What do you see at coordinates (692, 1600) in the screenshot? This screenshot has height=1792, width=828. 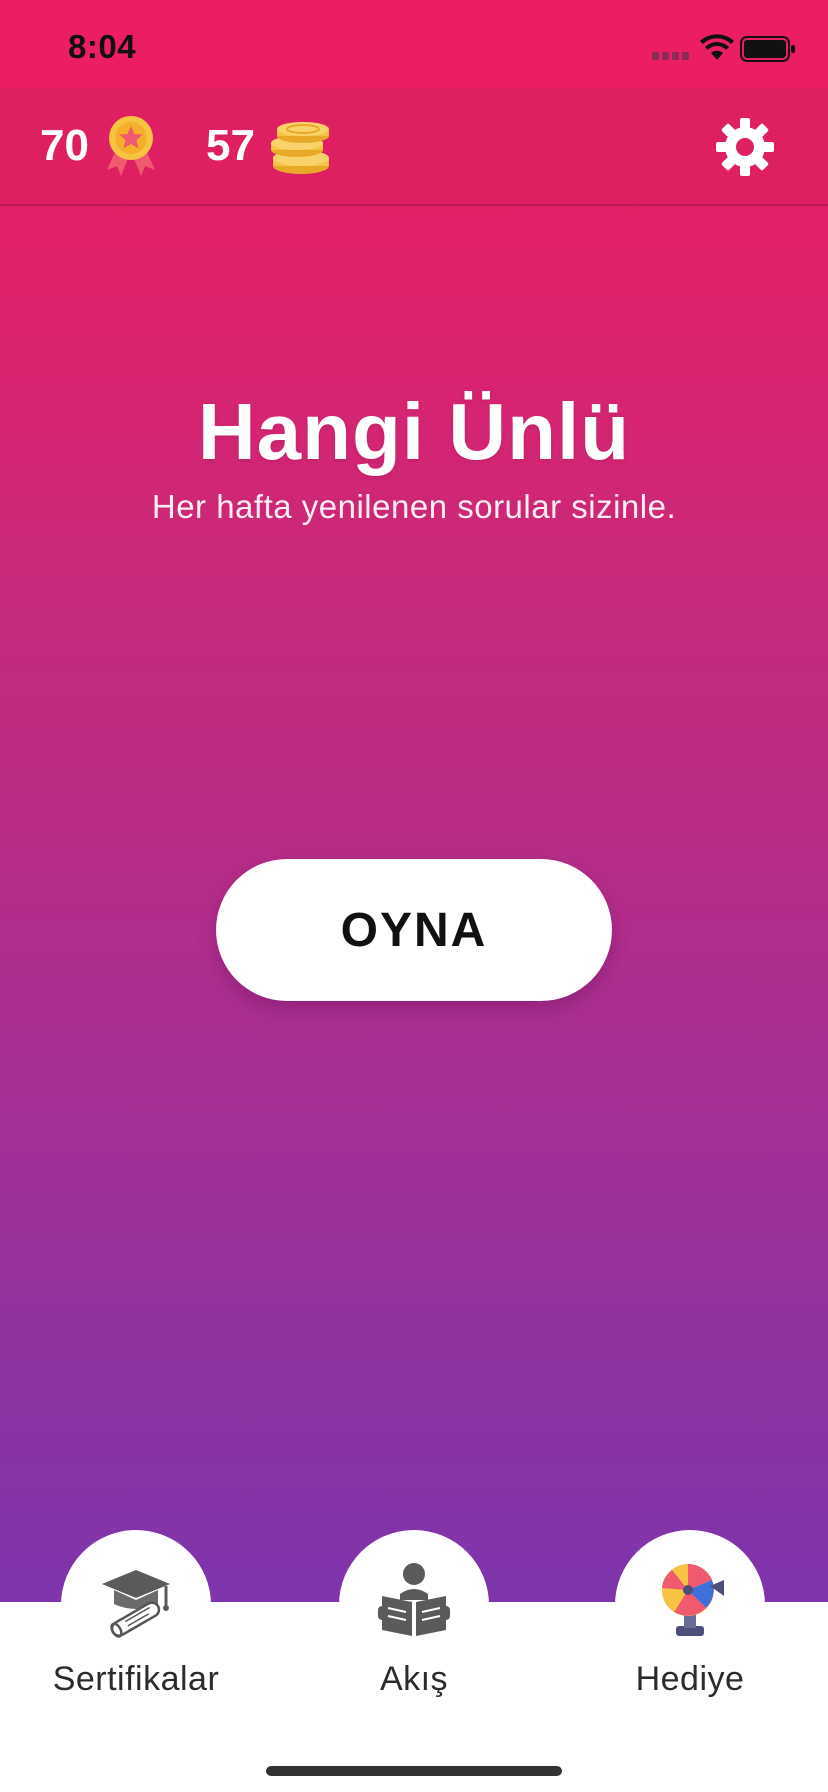 I see `prize-wheel-icon` at bounding box center [692, 1600].